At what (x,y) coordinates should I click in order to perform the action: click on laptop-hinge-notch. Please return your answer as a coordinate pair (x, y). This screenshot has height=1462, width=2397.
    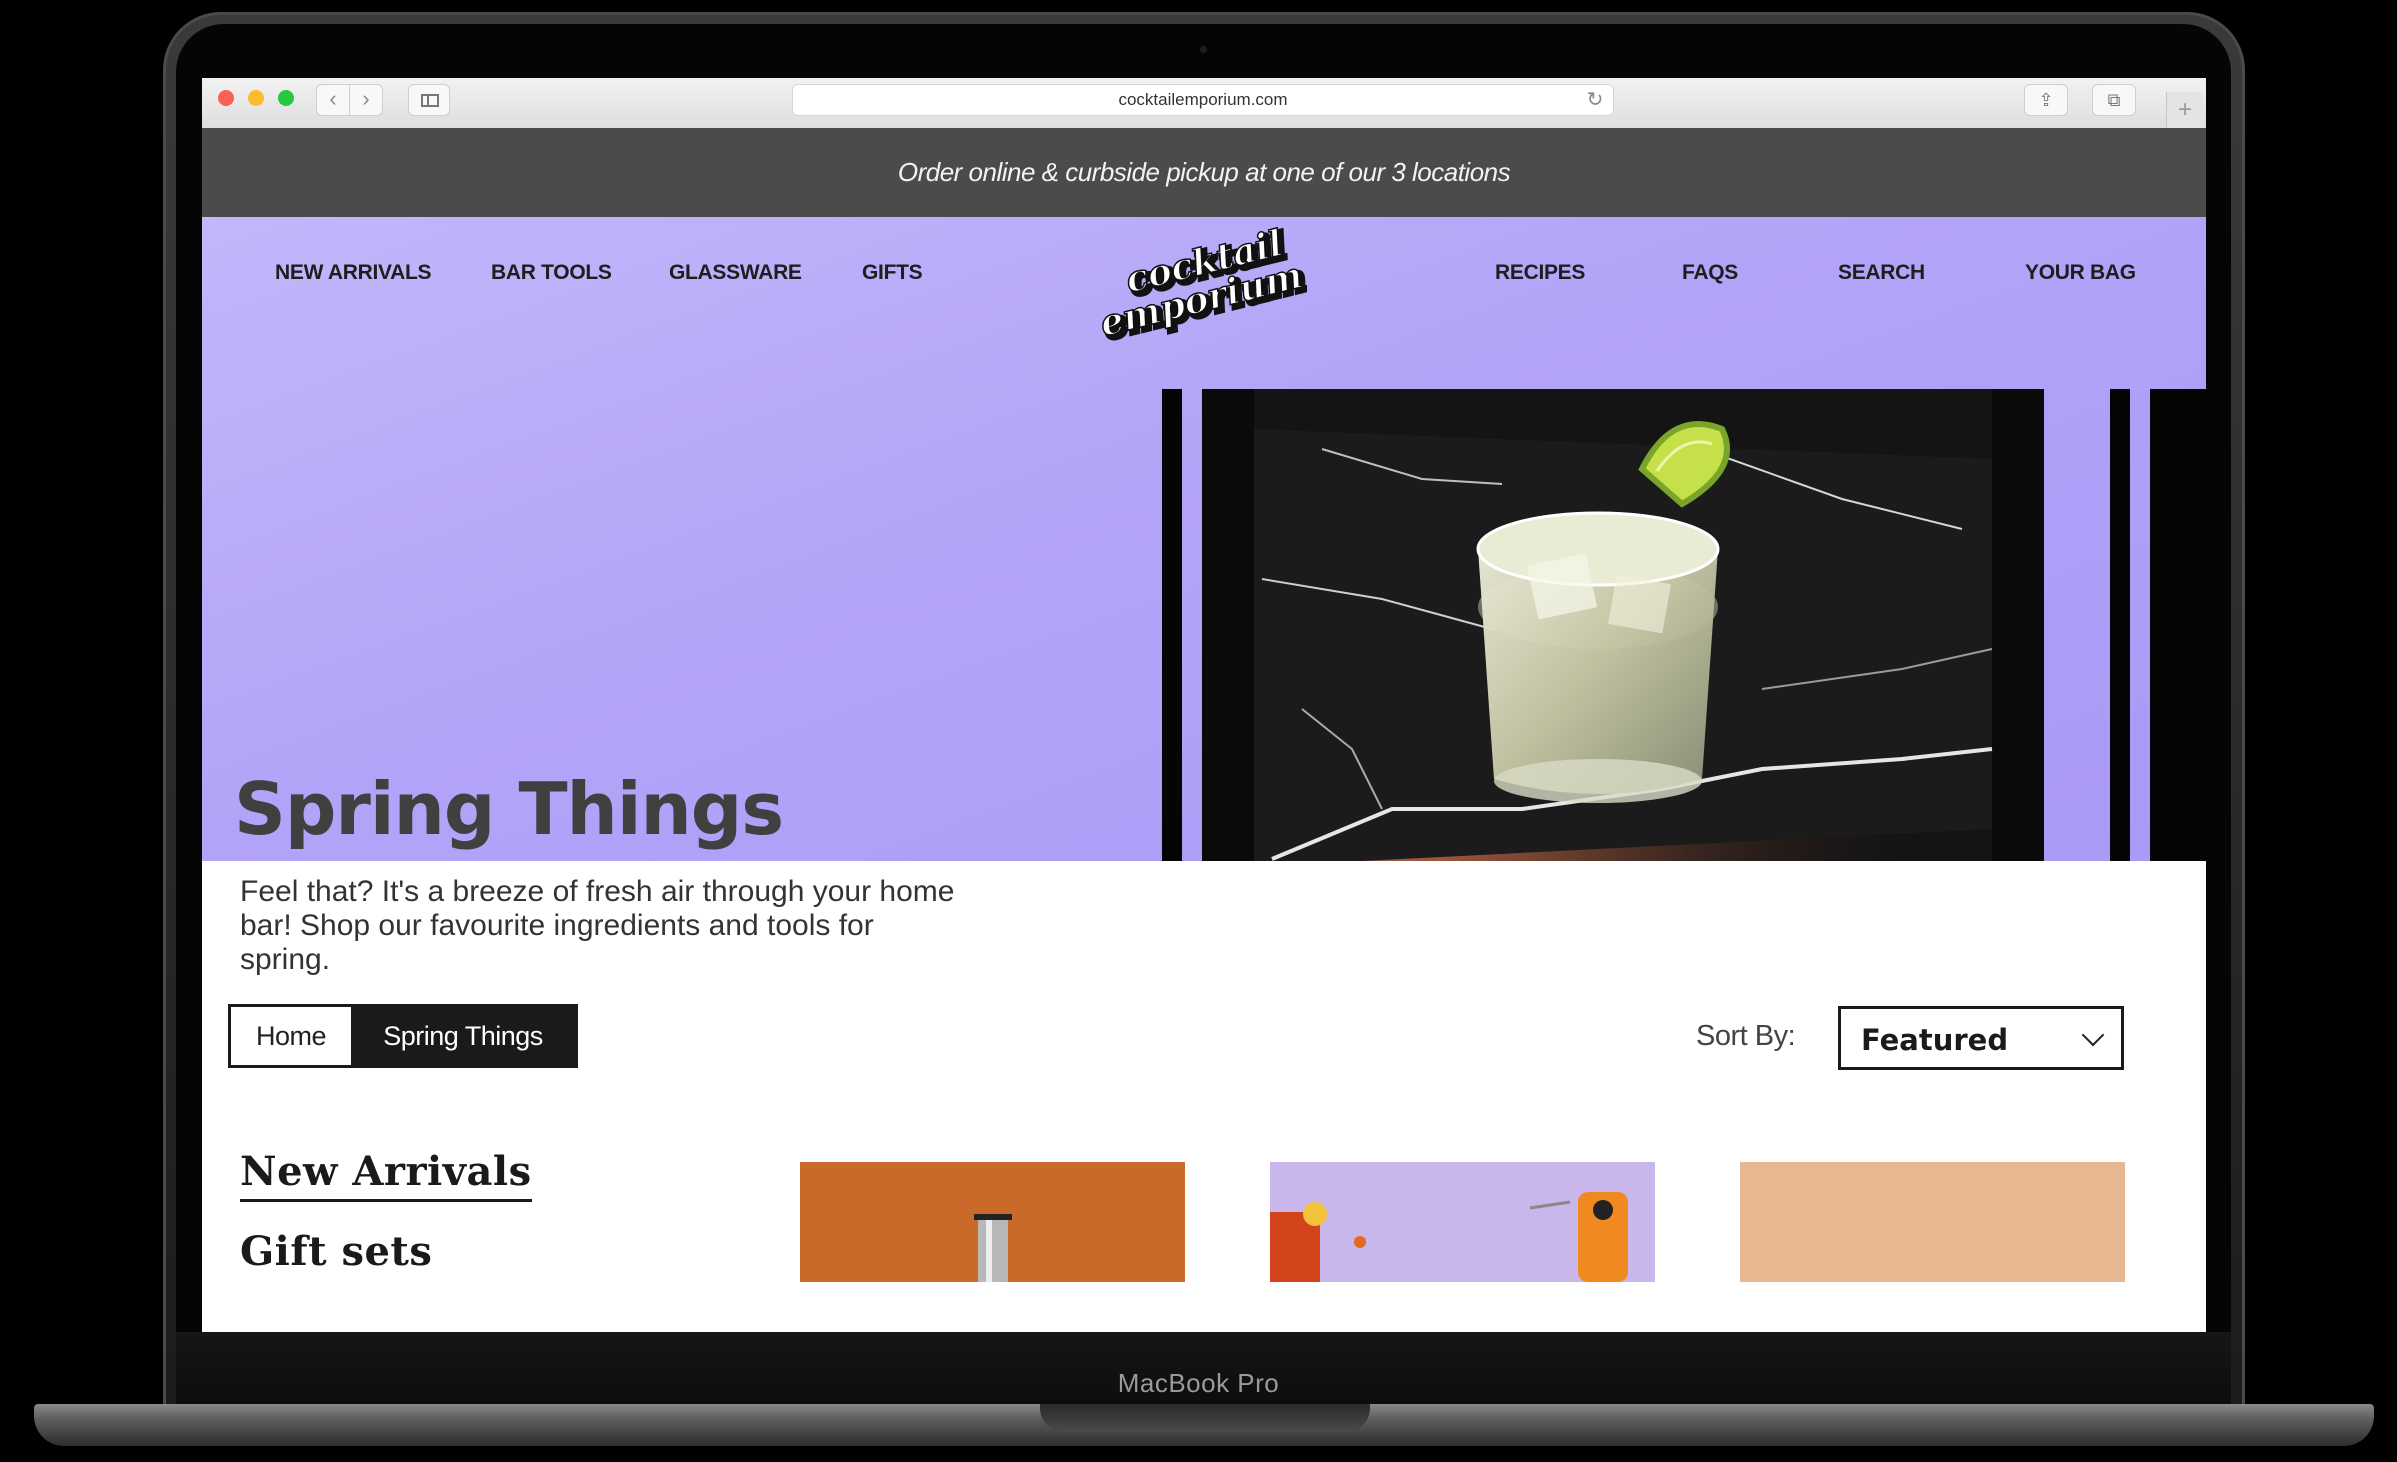
    Looking at the image, I should click on (1205, 1418).